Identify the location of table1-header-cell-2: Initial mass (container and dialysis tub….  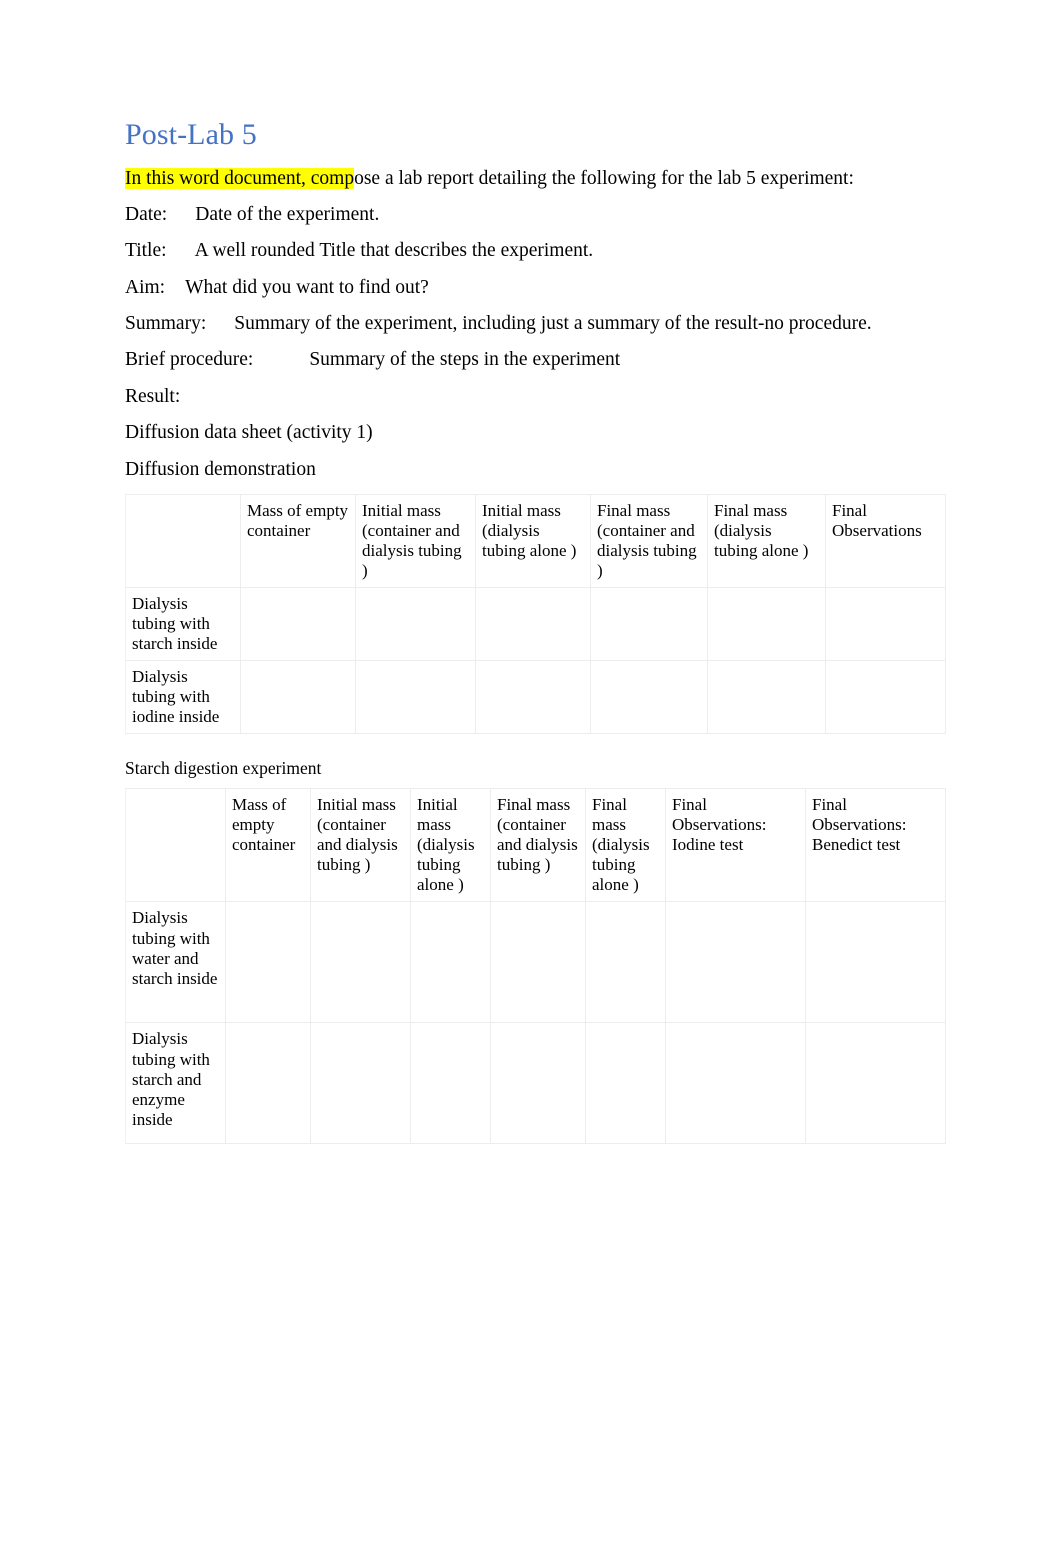
(415, 541).